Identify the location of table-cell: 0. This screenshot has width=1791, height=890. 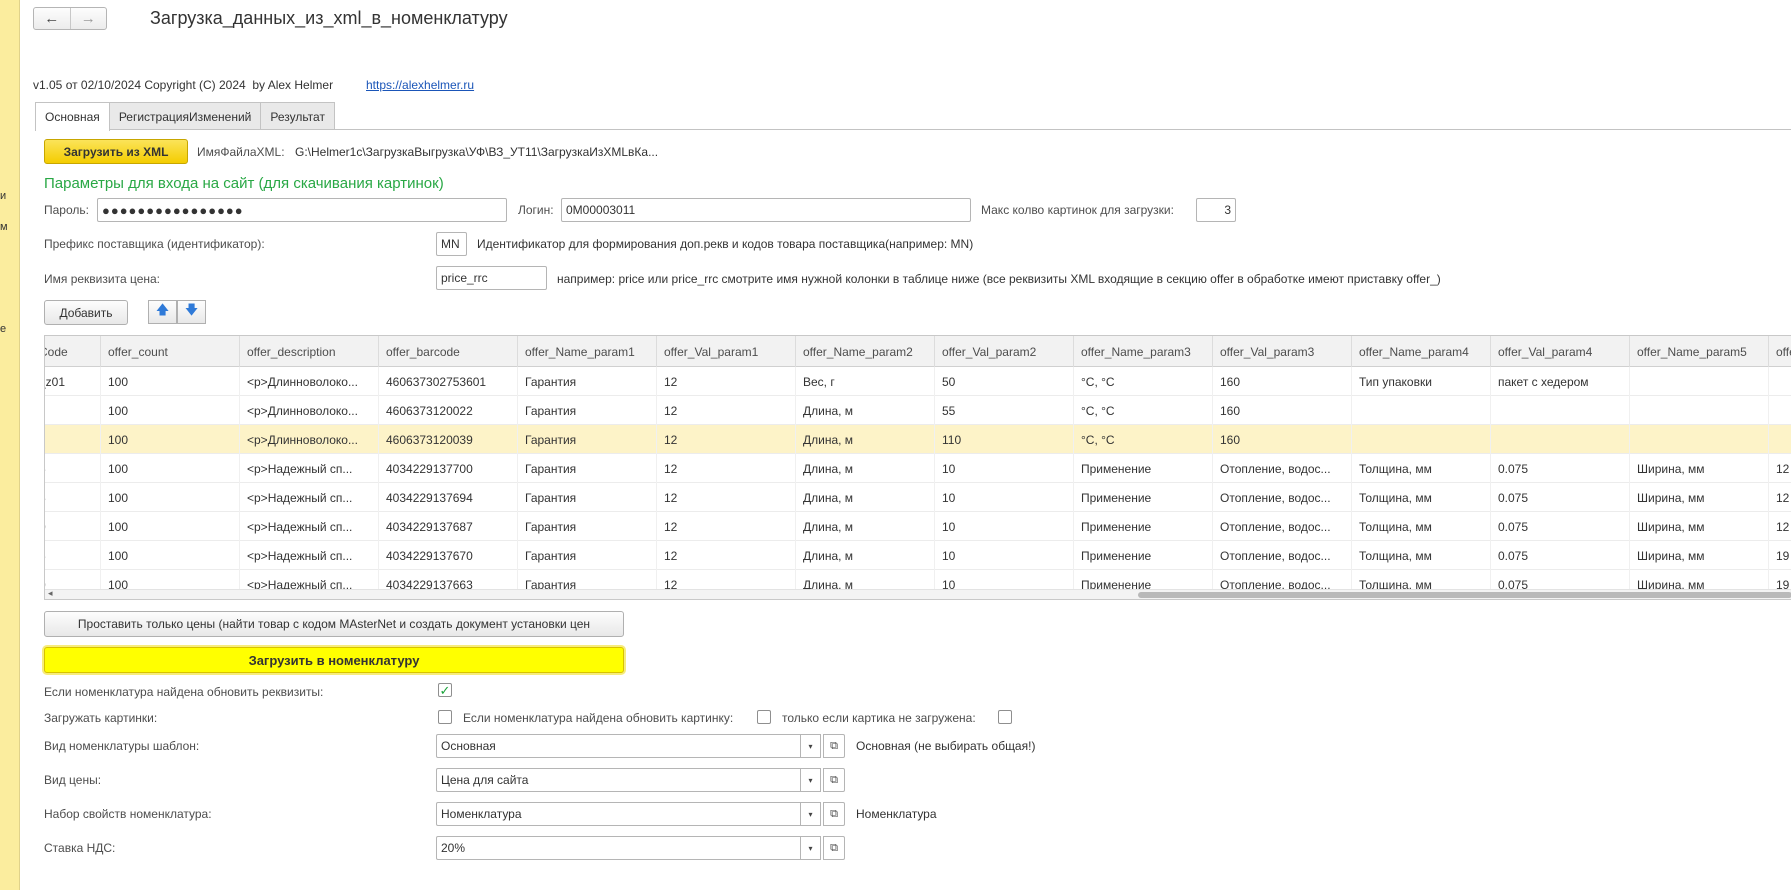
(73, 526).